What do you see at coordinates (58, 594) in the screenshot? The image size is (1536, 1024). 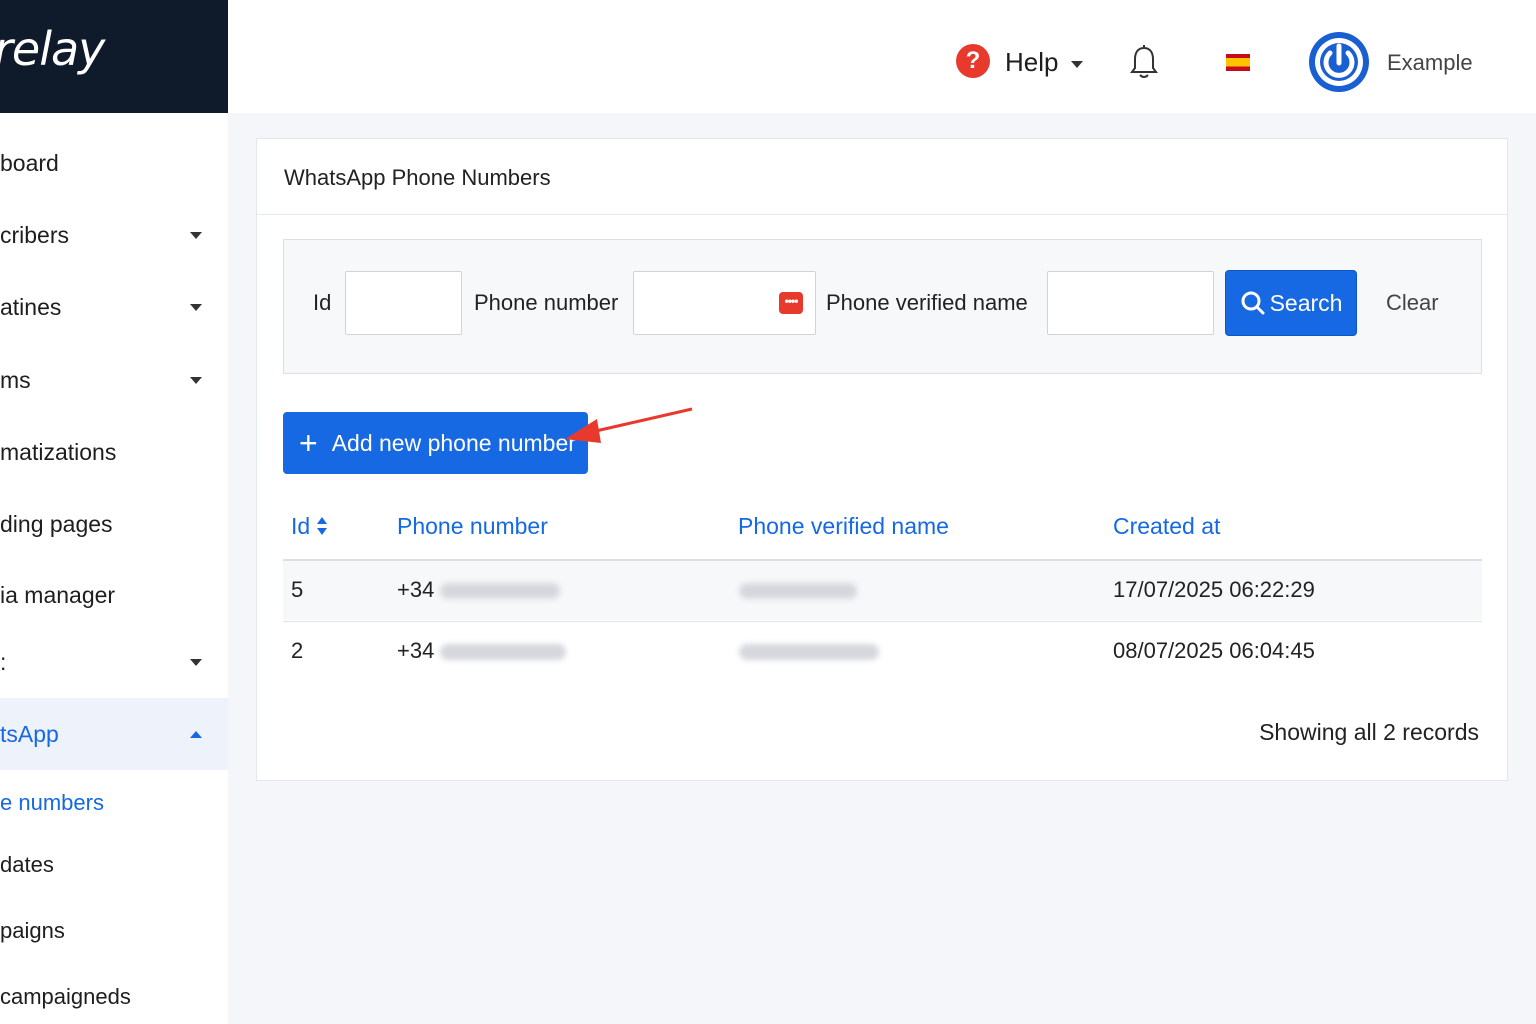 I see `sidebar-item-label: ia manager` at bounding box center [58, 594].